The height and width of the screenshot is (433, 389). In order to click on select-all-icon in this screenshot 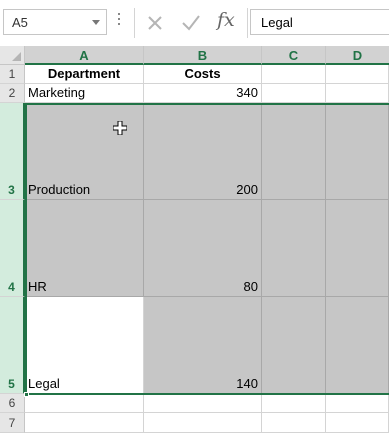, I will do `click(16, 56)`.